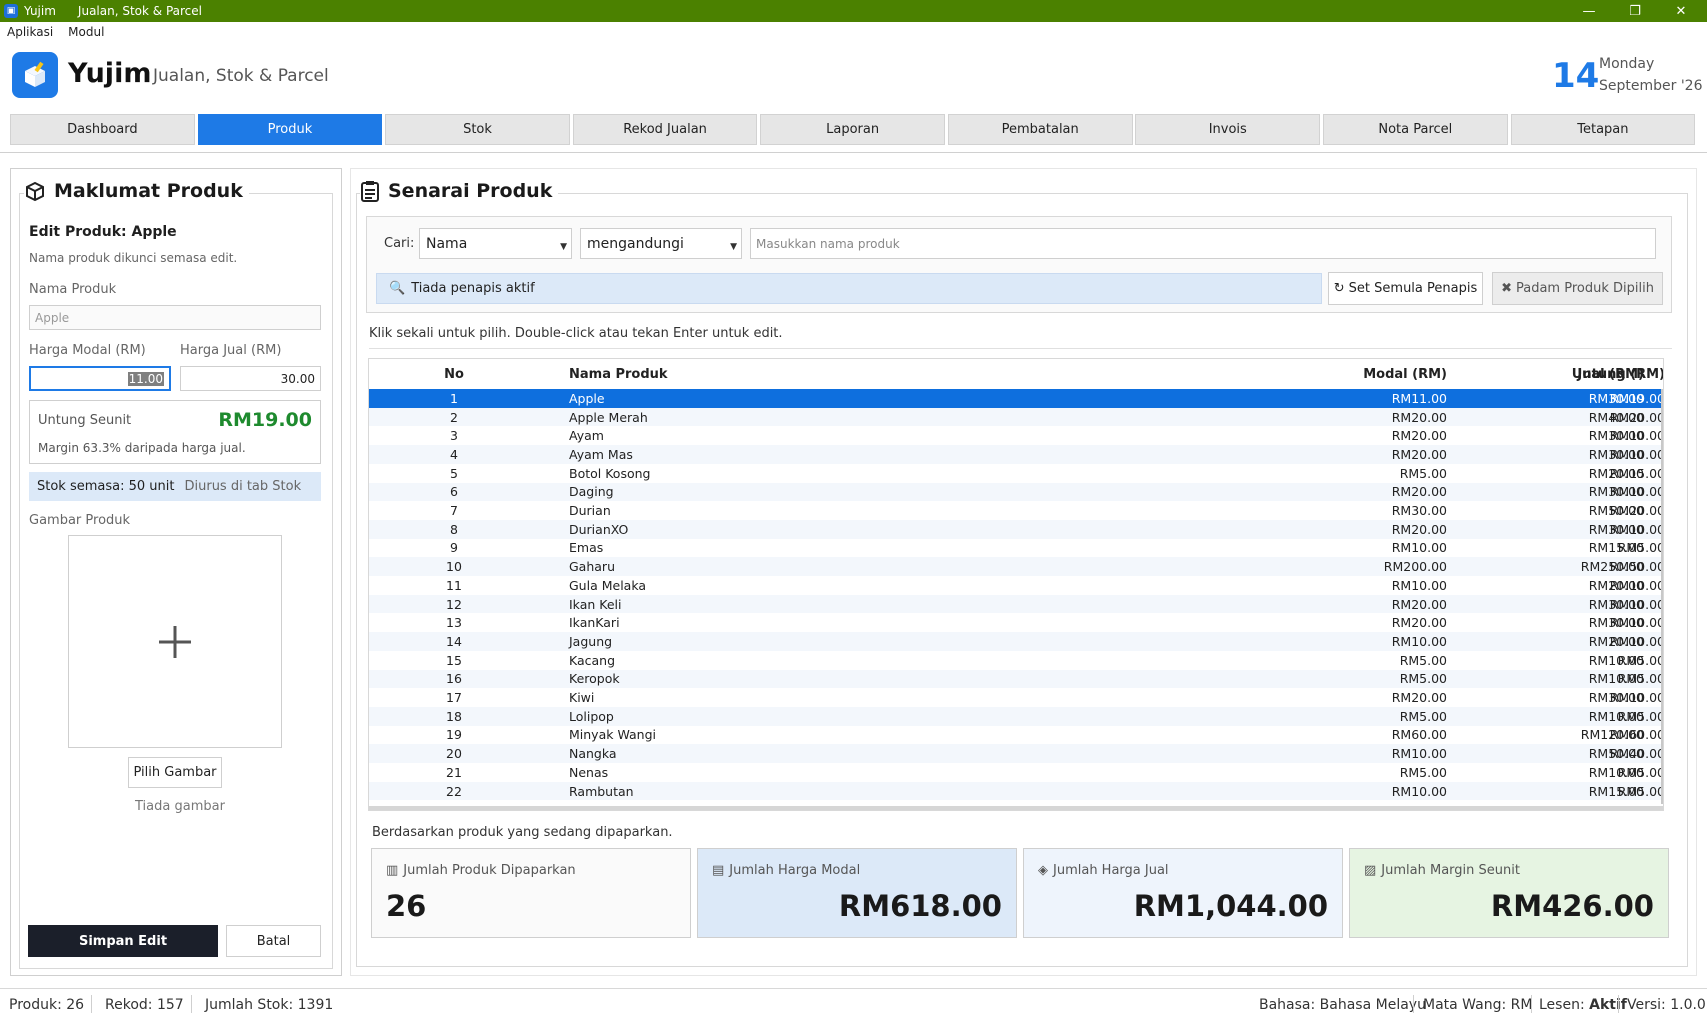 The image size is (1707, 1019). I want to click on close-icon: ✕, so click(1681, 11).